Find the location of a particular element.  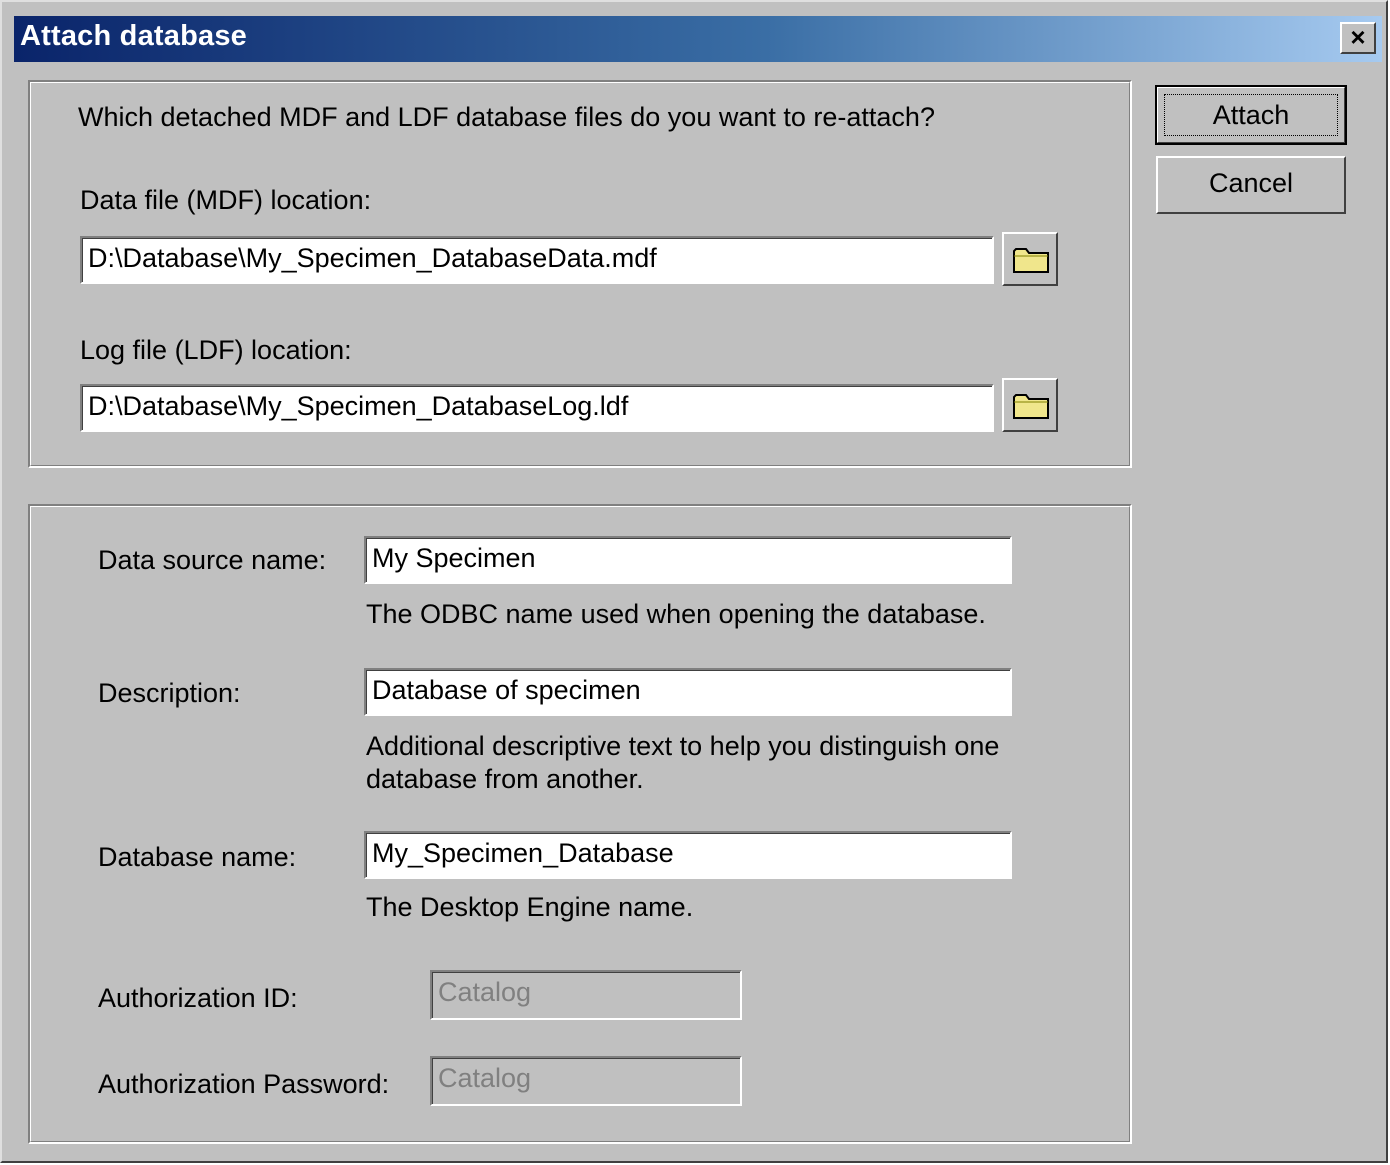

attach-button-label: Attach is located at coordinates (1251, 115).